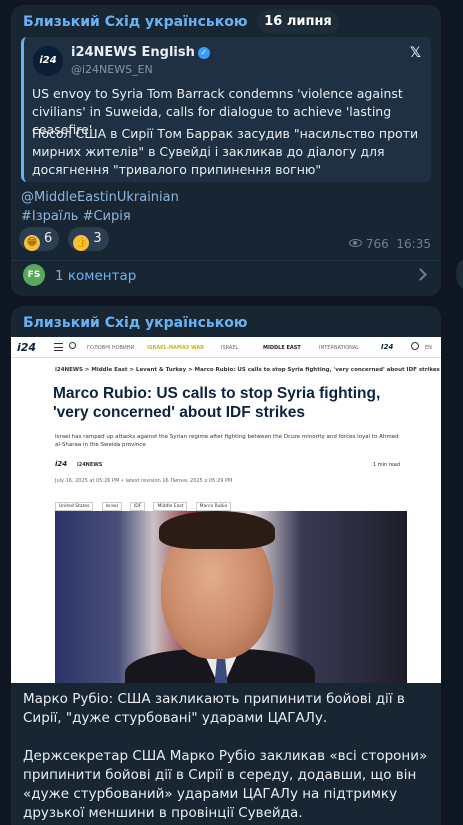  I want to click on tag: Middle East, so click(170, 506).